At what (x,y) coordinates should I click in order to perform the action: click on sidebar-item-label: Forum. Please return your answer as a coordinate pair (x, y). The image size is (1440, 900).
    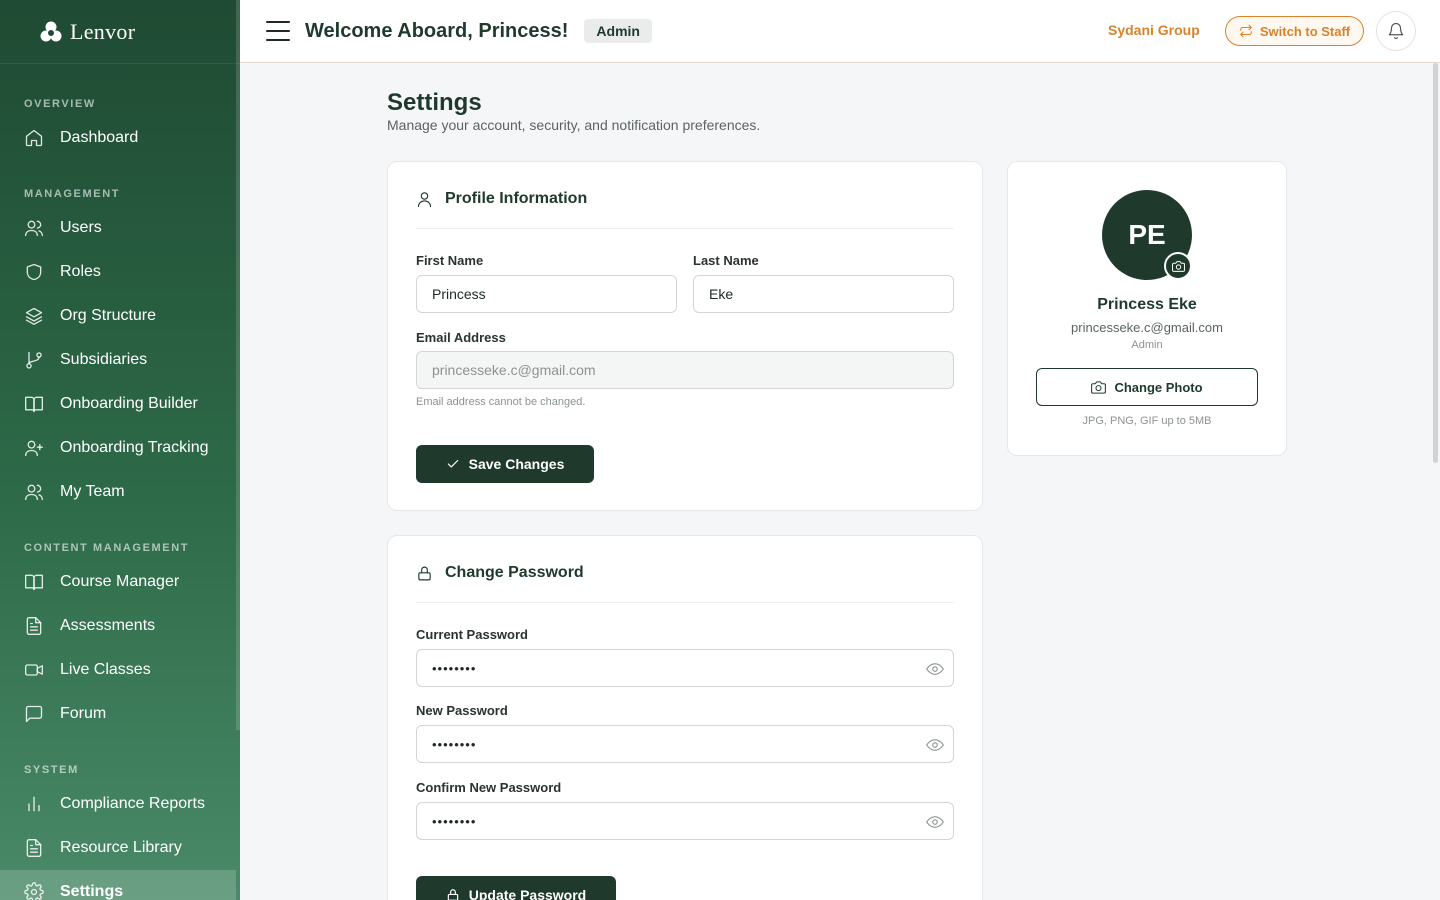
    Looking at the image, I should click on (83, 713).